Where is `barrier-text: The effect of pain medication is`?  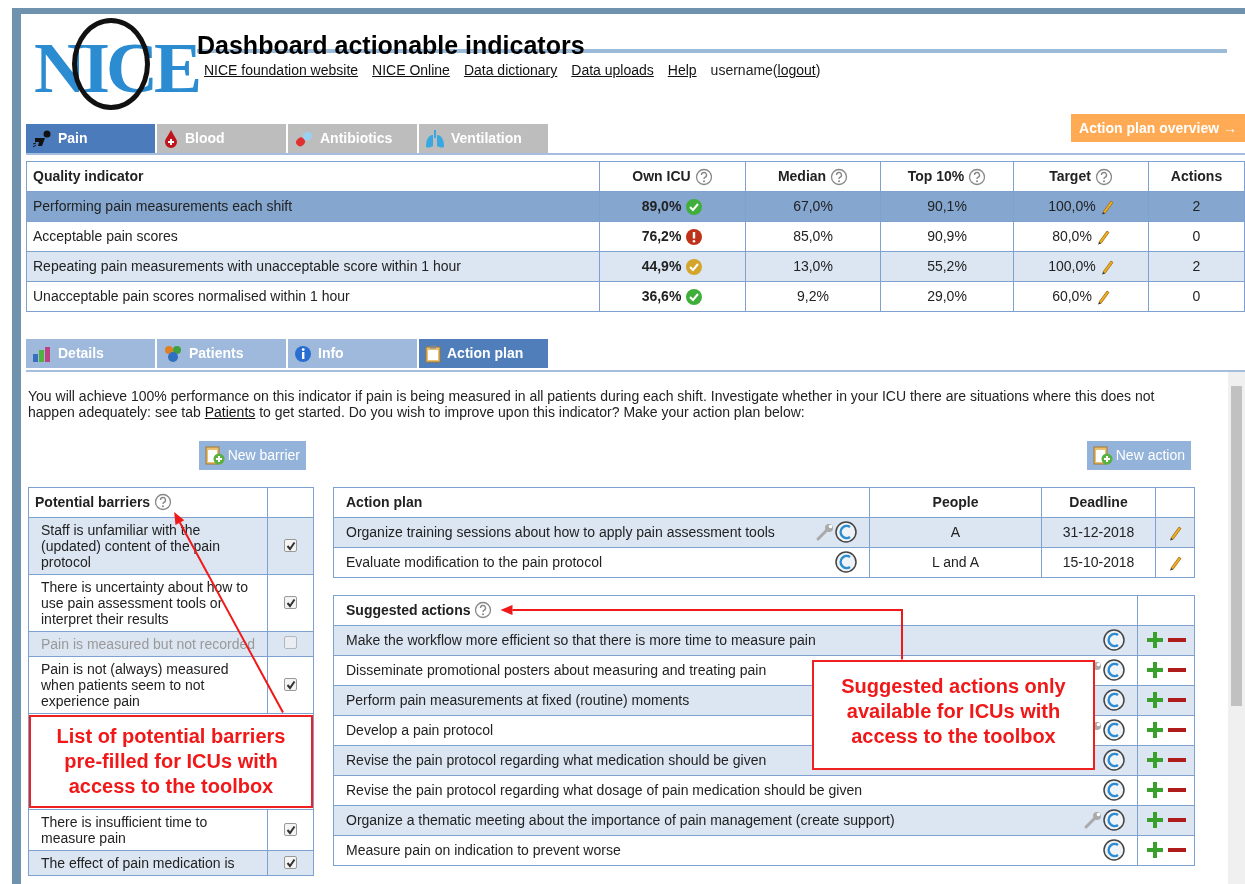 barrier-text: The effect of pain medication is is located at coordinates (148, 862).